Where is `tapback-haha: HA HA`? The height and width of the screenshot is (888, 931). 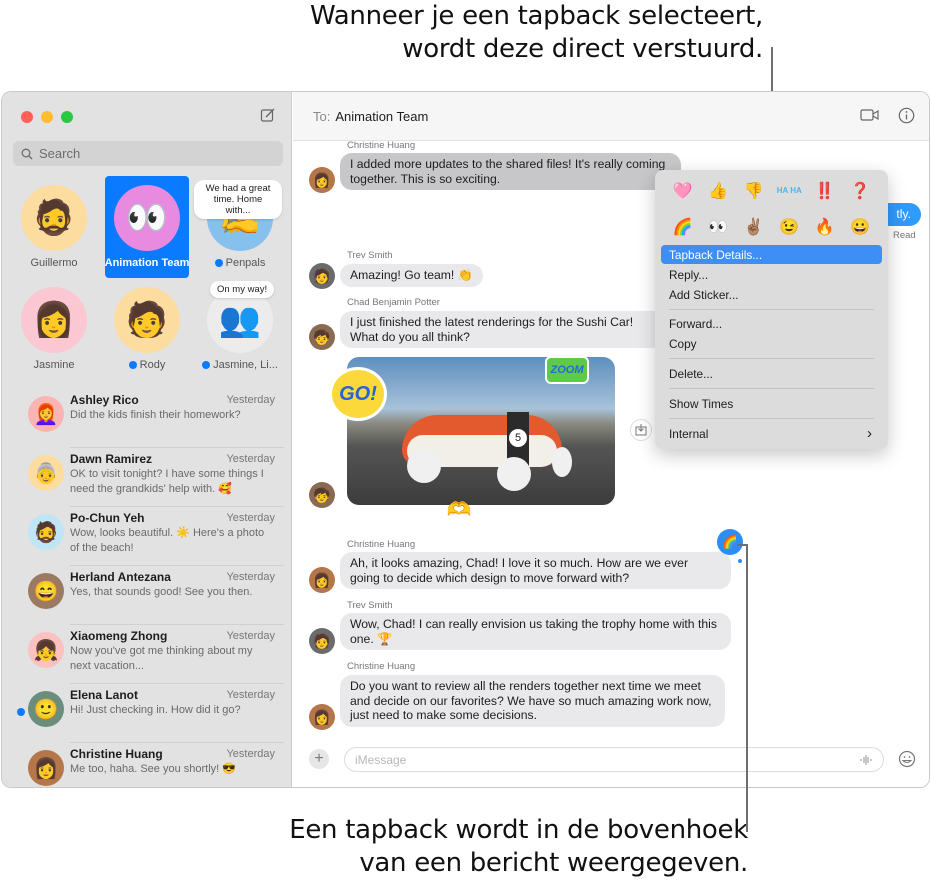
tapback-haha: HA HA is located at coordinates (790, 191).